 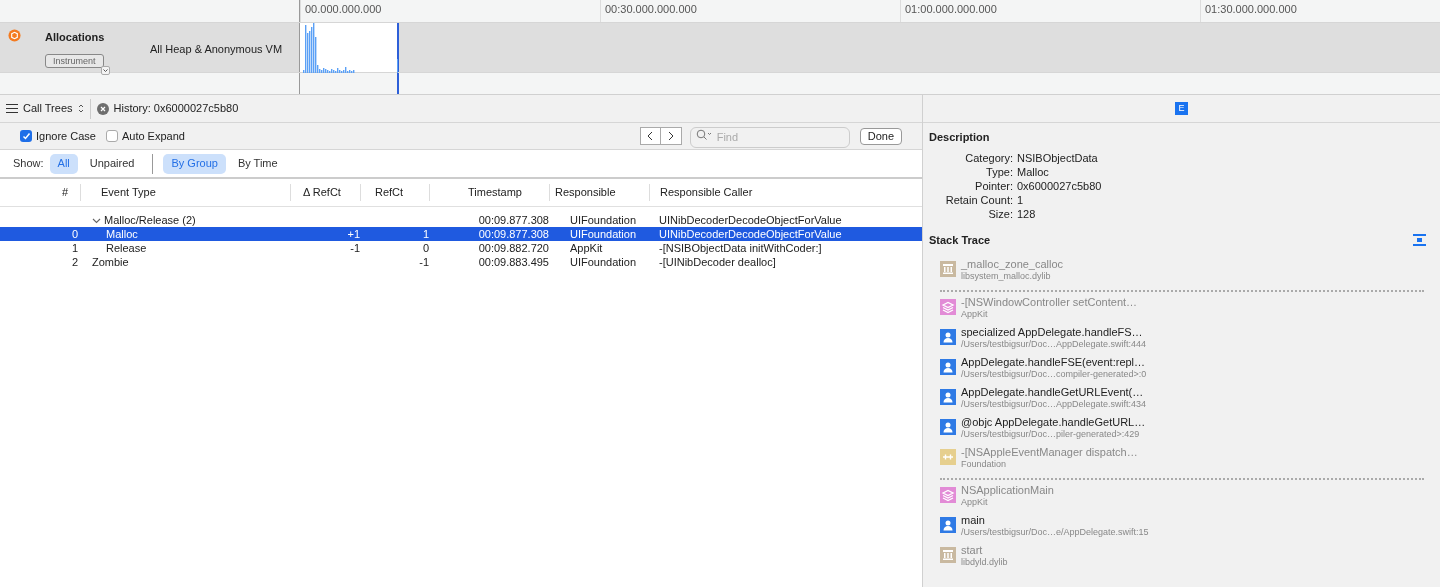 What do you see at coordinates (75, 37) in the screenshot?
I see `track-name: Allocations` at bounding box center [75, 37].